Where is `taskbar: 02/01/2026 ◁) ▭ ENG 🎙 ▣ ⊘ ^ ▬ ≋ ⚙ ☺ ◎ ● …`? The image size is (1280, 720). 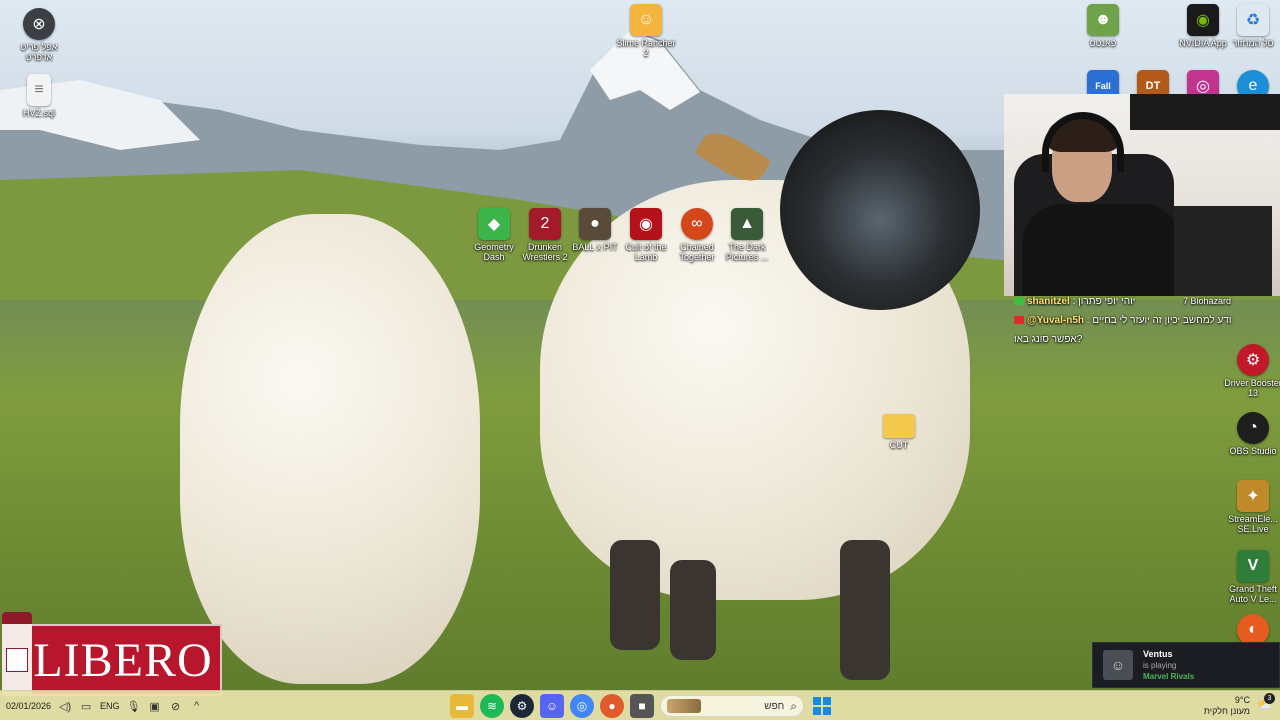 taskbar: 02/01/2026 ◁) ▭ ENG 🎙 ▣ ⊘ ^ ▬ ≋ ⚙ ☺ ◎ ● … is located at coordinates (640, 705).